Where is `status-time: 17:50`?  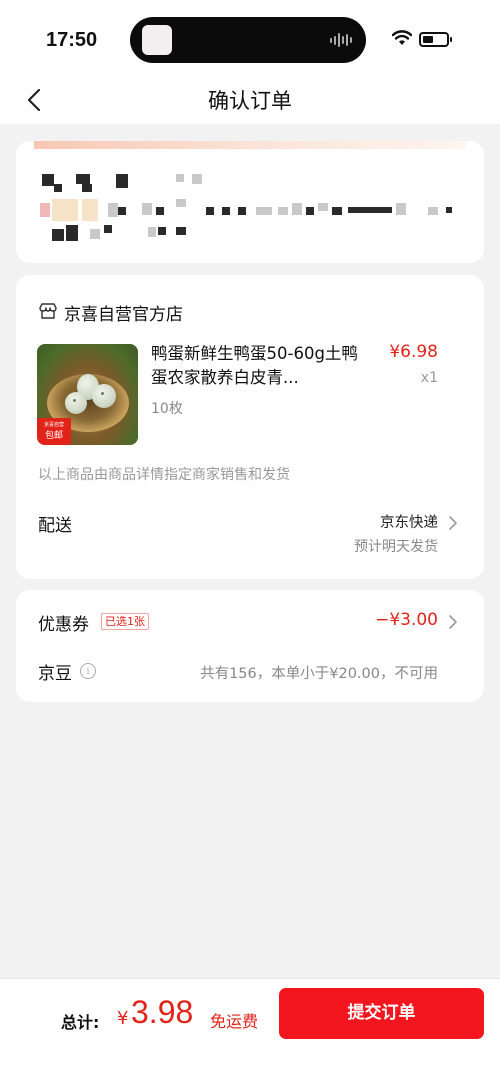 status-time: 17:50 is located at coordinates (72, 40).